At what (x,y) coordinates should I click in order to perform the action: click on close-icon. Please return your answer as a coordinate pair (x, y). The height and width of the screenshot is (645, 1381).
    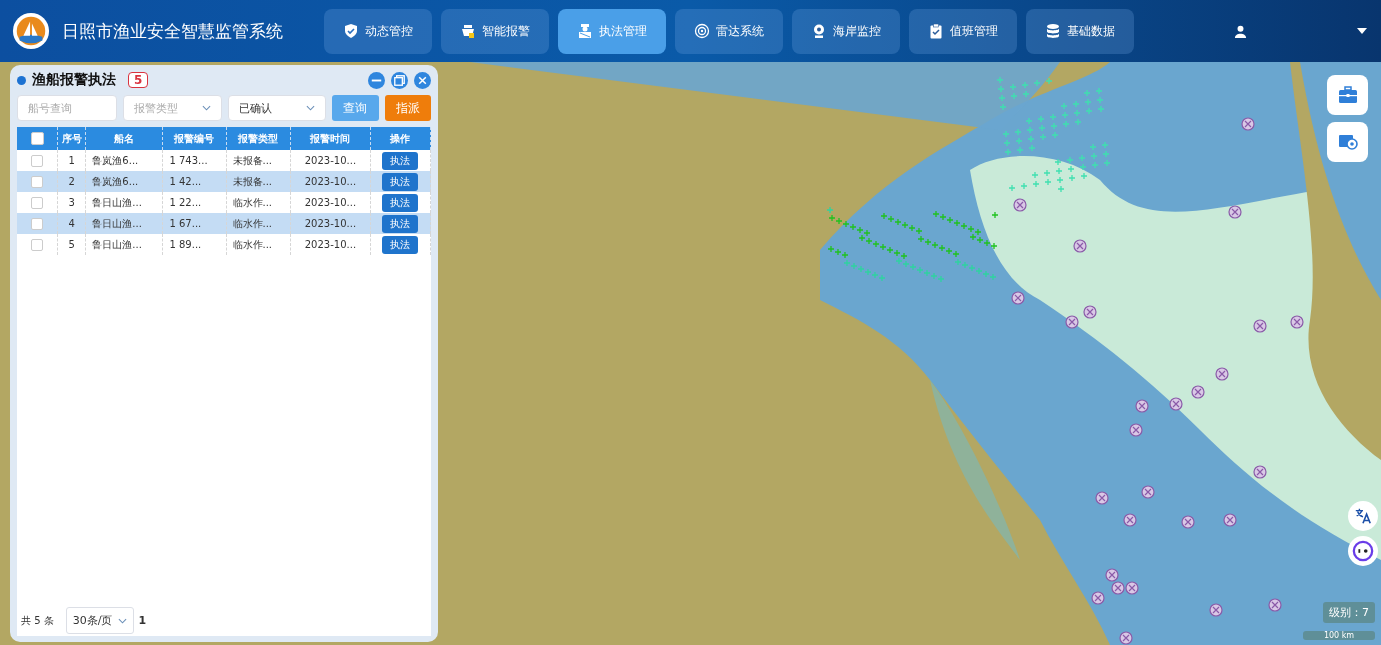
    Looking at the image, I should click on (422, 80).